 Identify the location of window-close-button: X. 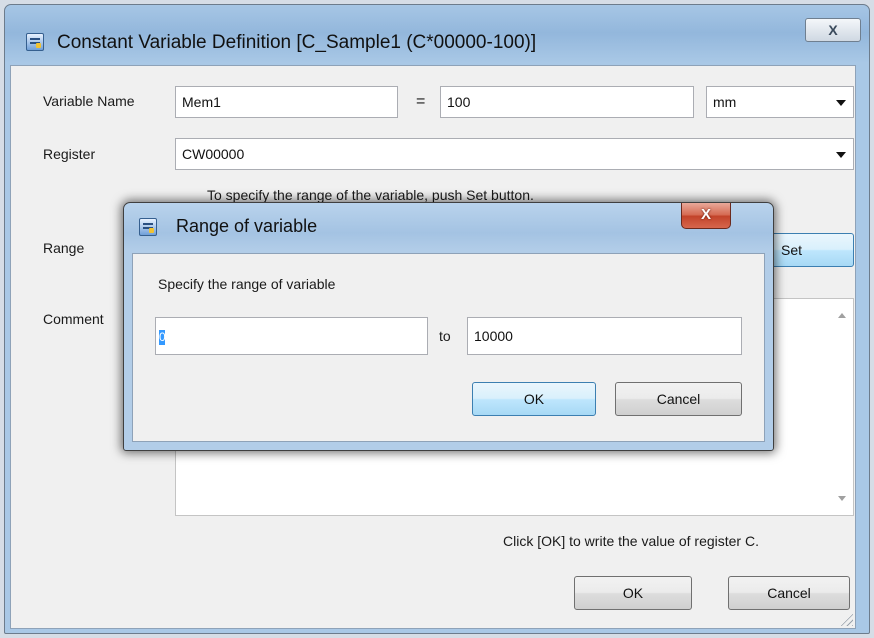
(833, 30).